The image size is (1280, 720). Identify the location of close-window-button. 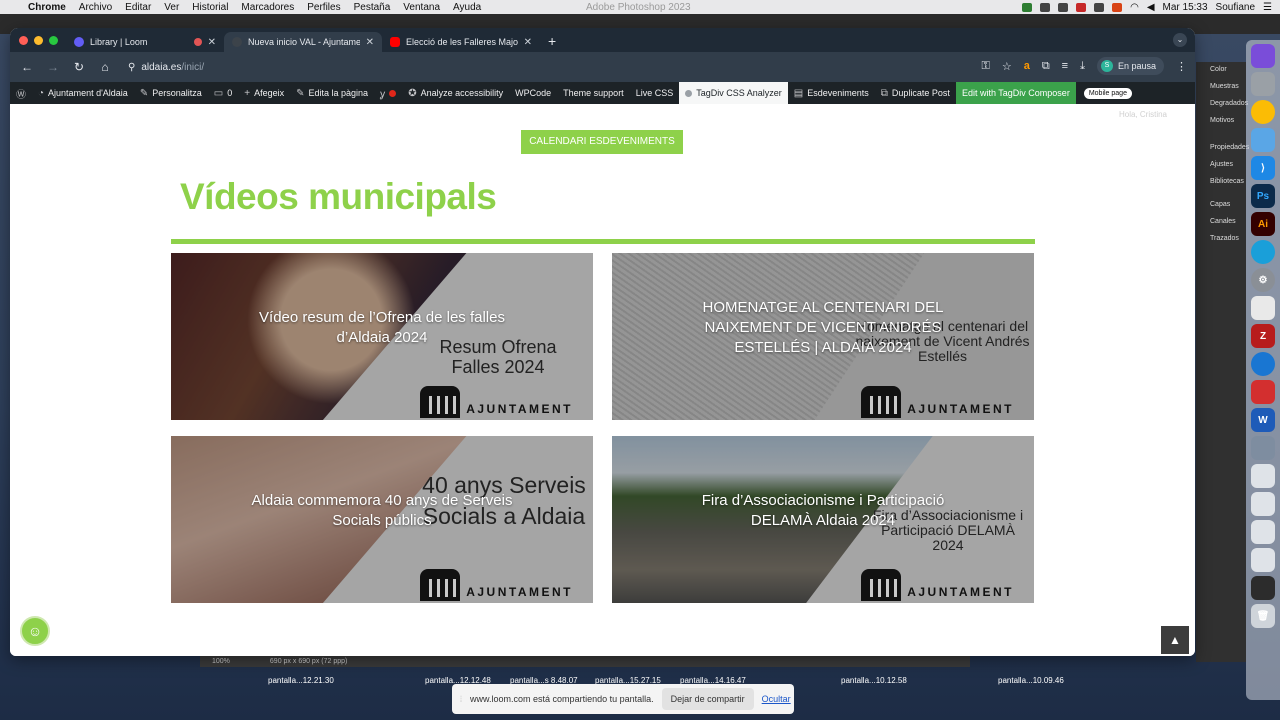
(23, 40).